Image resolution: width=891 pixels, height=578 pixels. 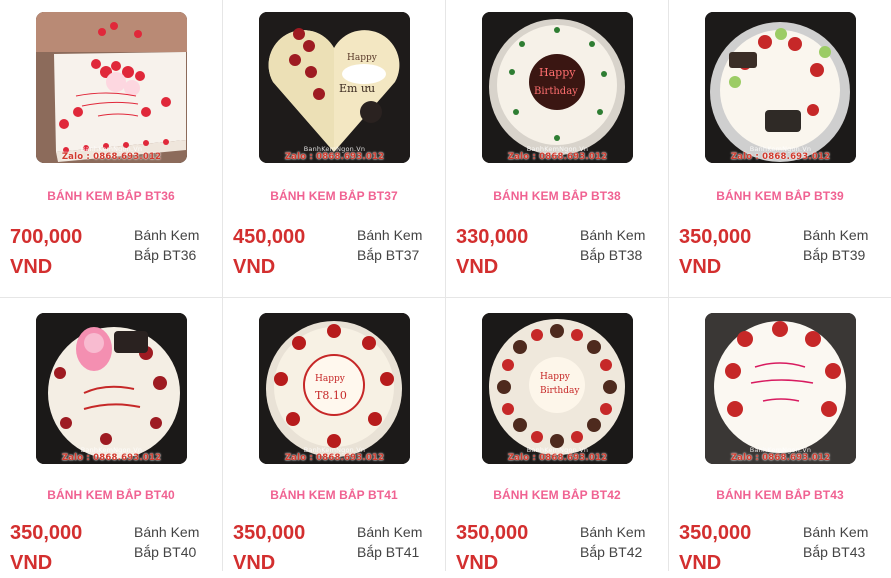 I want to click on alt-line-2: Bắp BT37, so click(x=388, y=255).